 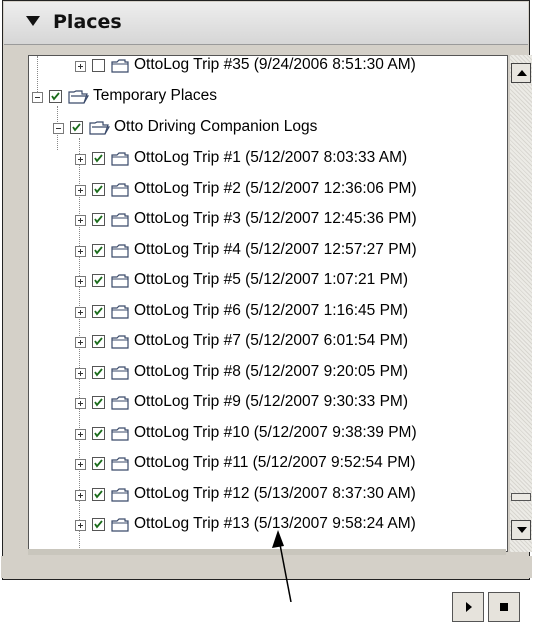 I want to click on tree-item-label: OttoLog Trip #35 (9/24/2006 8:51:30 AM), so click(x=275, y=64).